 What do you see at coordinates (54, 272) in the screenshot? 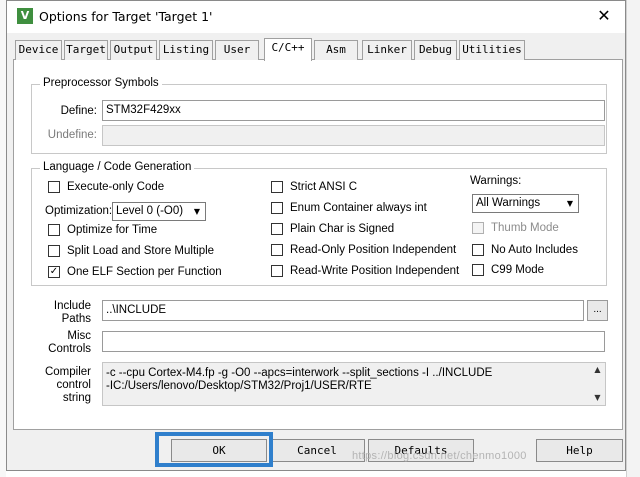
I see `checkmark-icon: ✓` at bounding box center [54, 272].